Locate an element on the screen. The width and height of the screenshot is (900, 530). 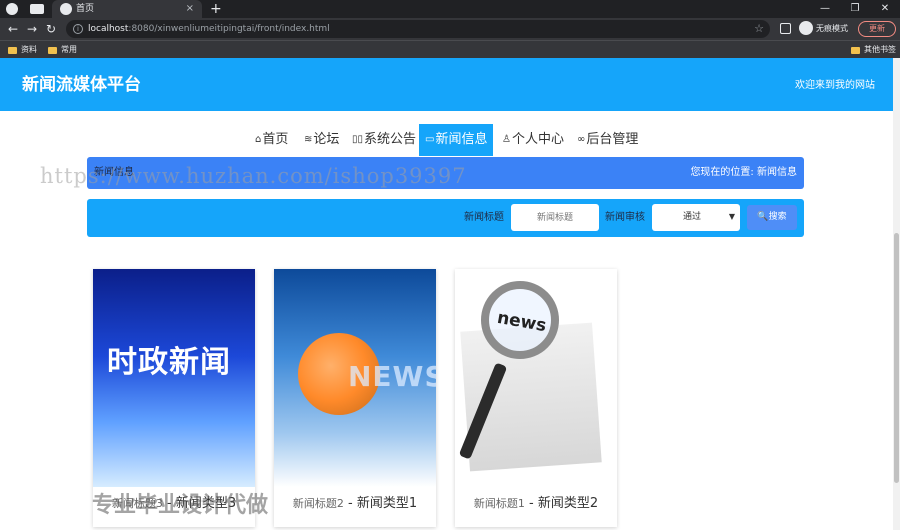
news-card-image: 时政新闻 is located at coordinates (174, 378).